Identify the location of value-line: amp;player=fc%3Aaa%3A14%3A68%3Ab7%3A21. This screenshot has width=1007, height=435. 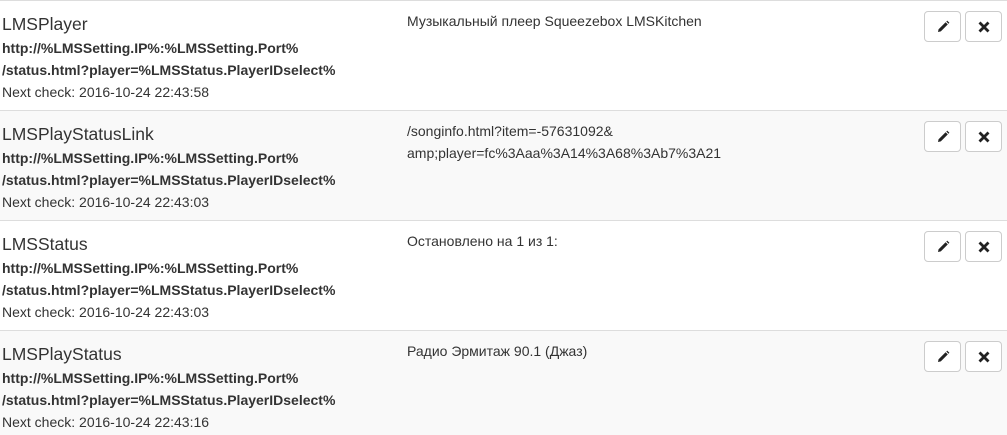
(564, 153).